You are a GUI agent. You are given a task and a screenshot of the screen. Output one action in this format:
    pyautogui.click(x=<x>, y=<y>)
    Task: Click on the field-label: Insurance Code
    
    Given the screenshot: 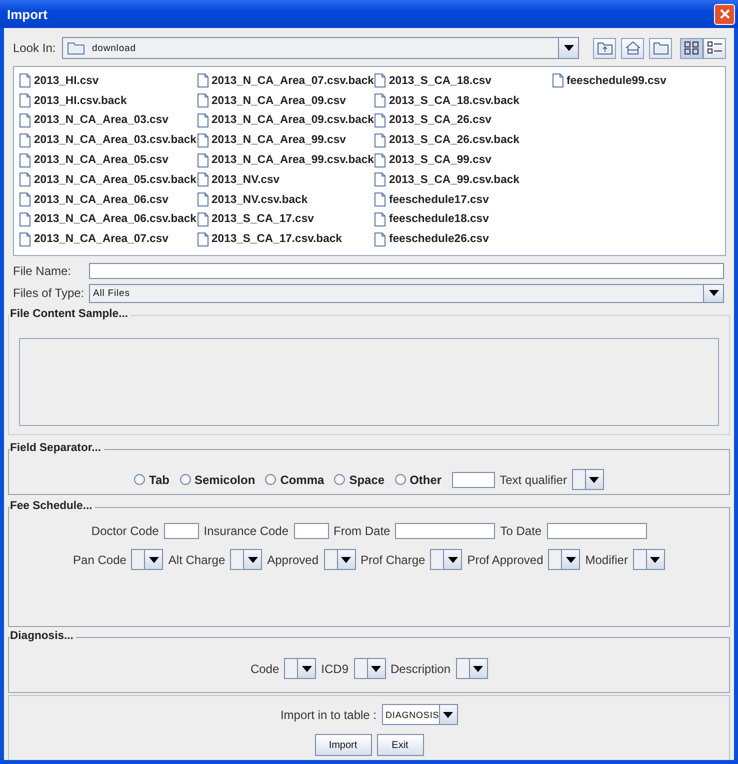 What is the action you would take?
    pyautogui.click(x=246, y=531)
    